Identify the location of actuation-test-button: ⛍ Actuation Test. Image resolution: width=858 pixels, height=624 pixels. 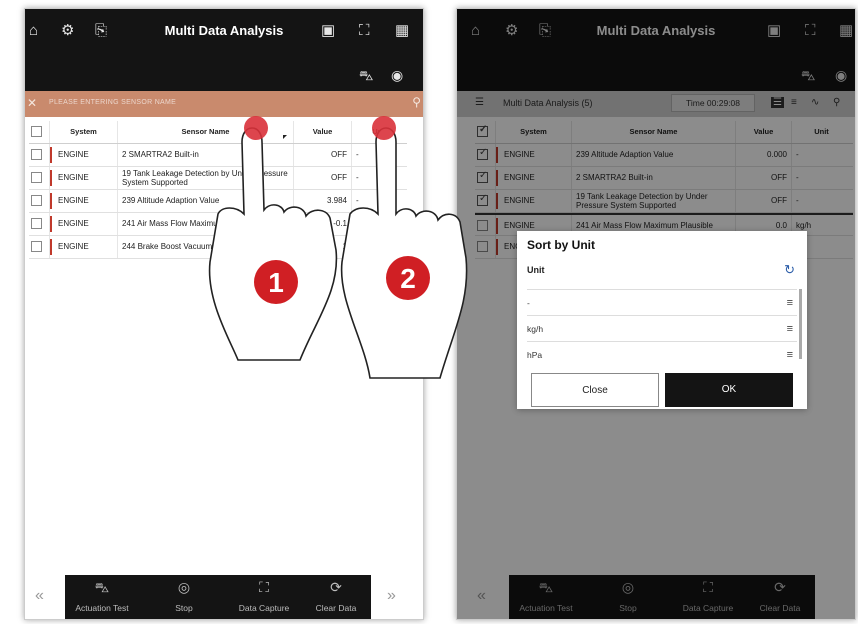
(102, 596).